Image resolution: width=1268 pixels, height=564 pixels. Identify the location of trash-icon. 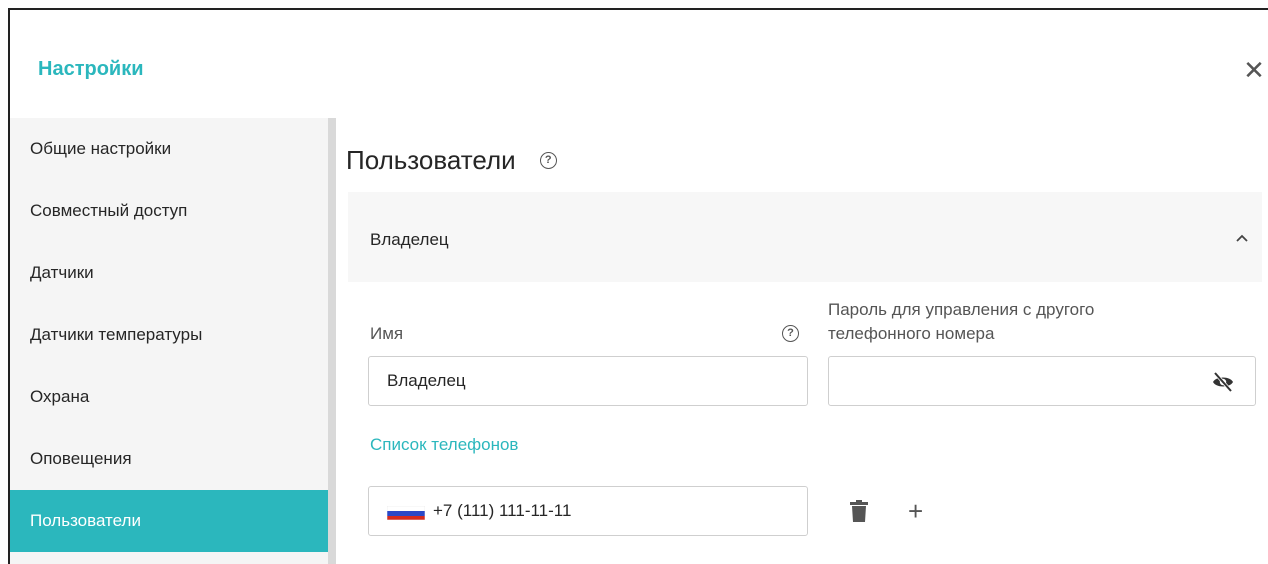
(859, 511).